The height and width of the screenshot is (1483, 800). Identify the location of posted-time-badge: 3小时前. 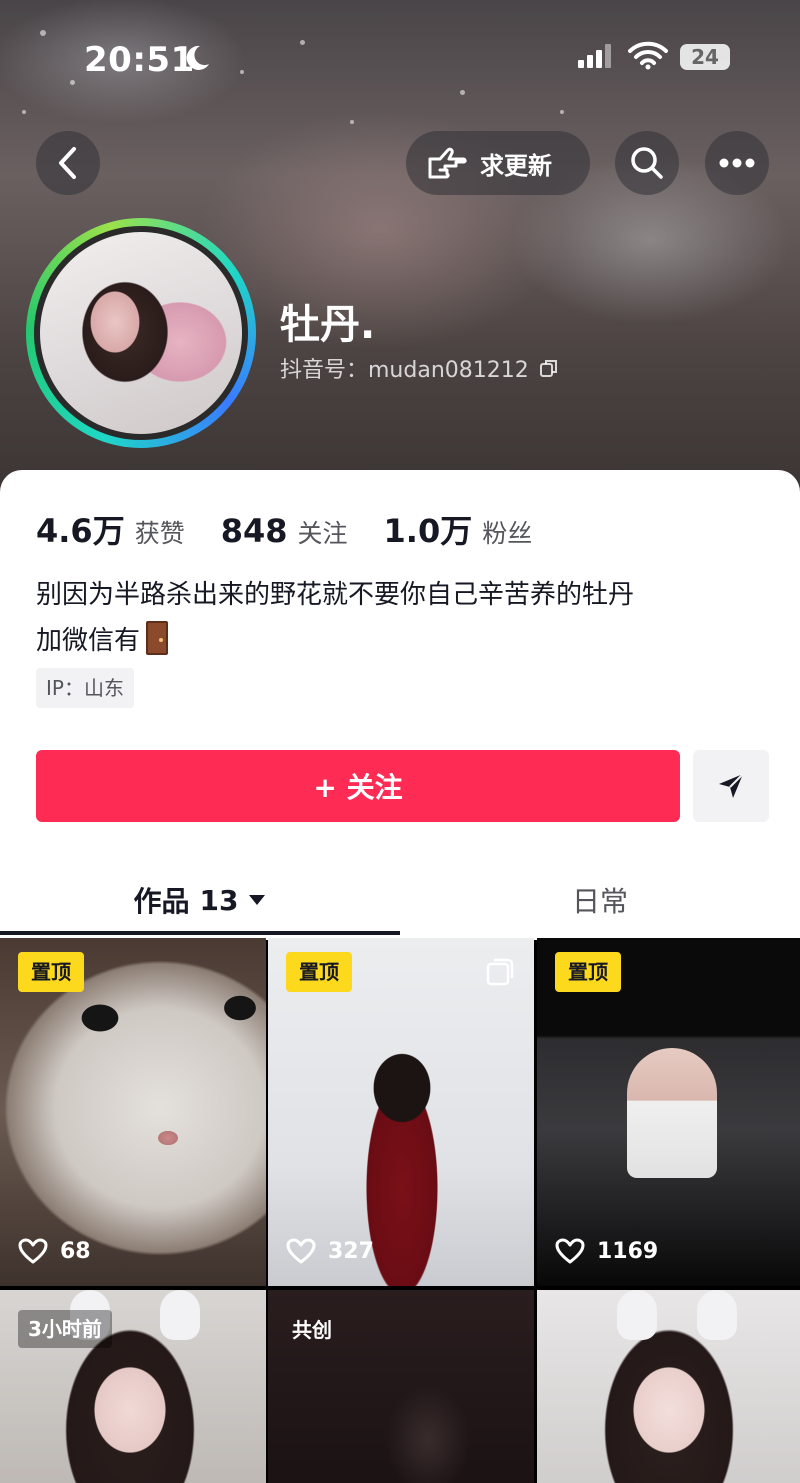
(65, 1329).